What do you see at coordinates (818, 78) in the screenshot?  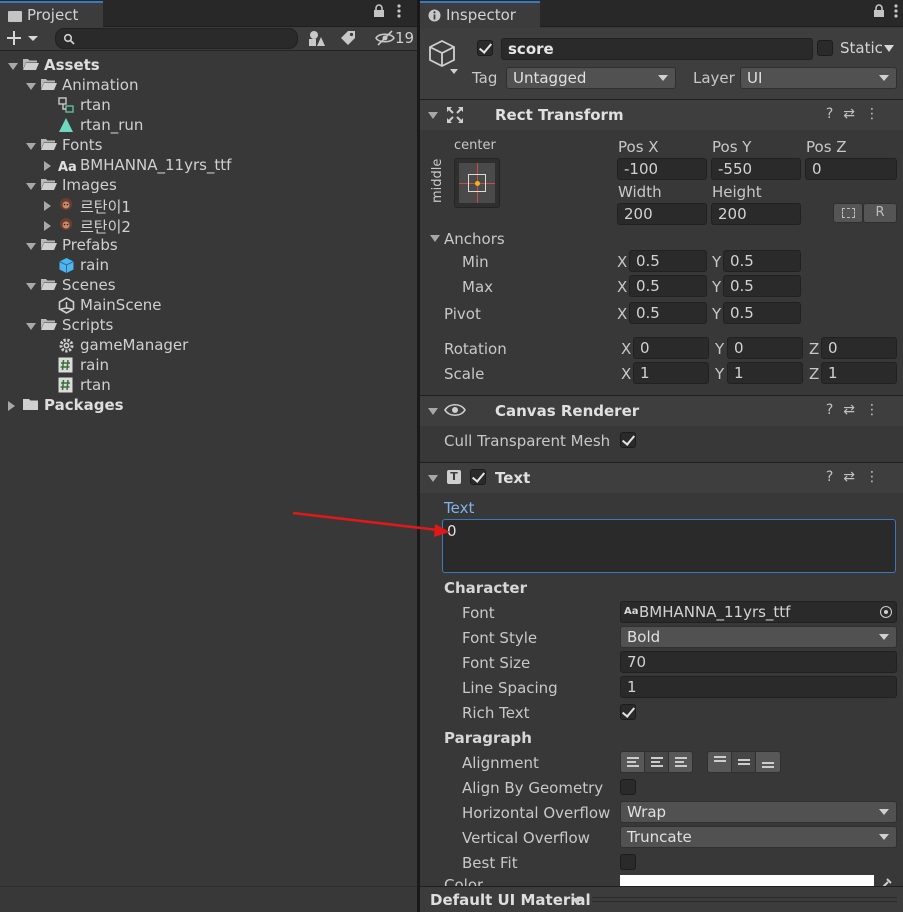 I see `layer-dropdown: UI` at bounding box center [818, 78].